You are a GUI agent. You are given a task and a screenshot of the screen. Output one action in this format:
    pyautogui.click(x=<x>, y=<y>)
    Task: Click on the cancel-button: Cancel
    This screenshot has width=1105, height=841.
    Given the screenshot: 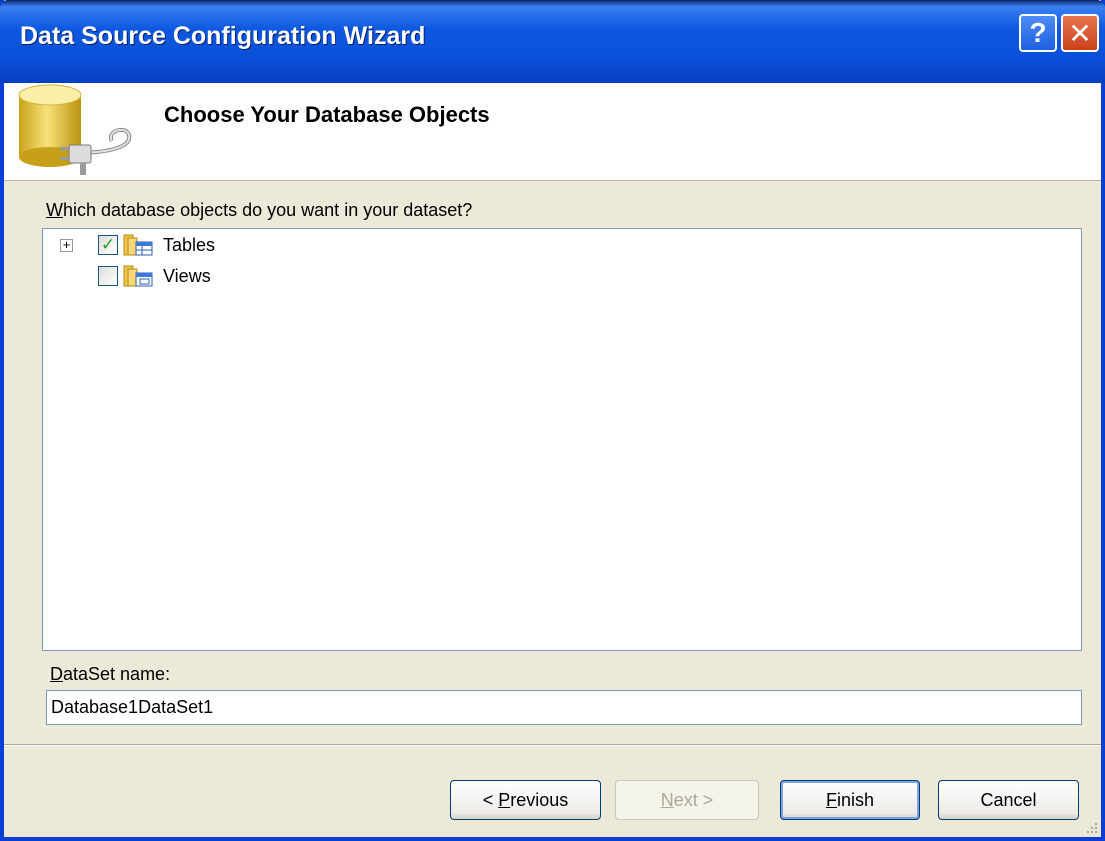 What is the action you would take?
    pyautogui.click(x=1008, y=800)
    